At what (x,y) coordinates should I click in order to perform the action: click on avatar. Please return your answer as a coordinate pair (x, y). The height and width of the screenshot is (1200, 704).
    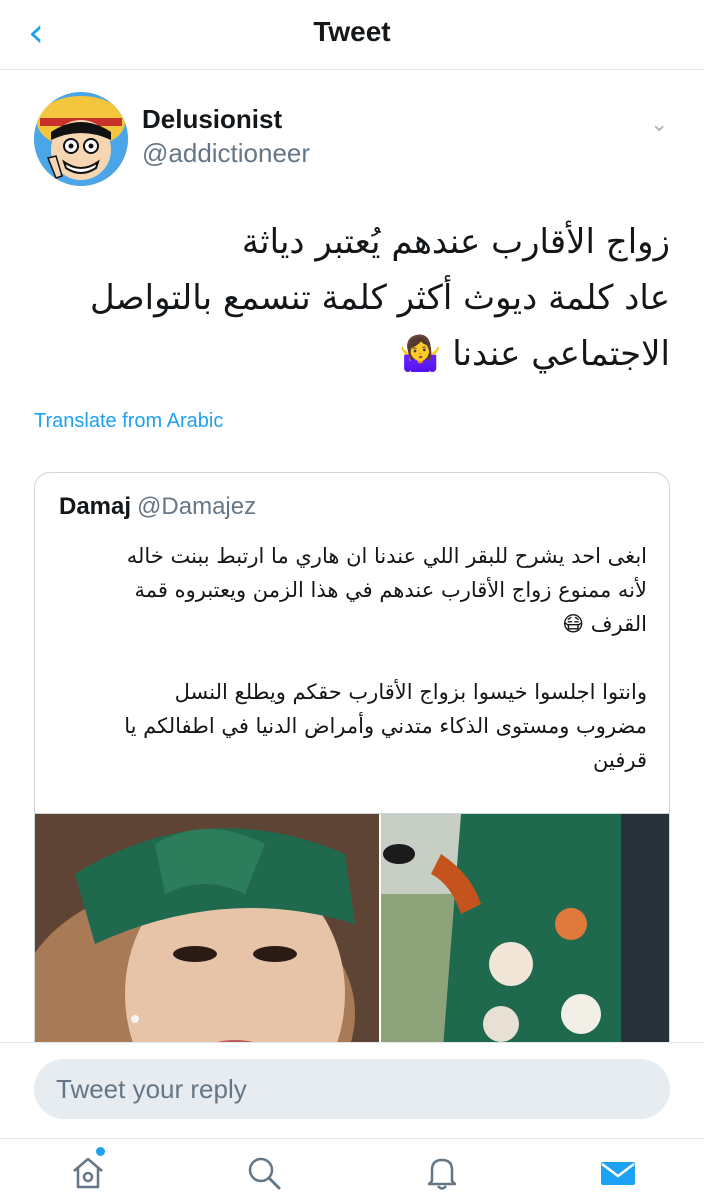
    Looking at the image, I should click on (81, 139).